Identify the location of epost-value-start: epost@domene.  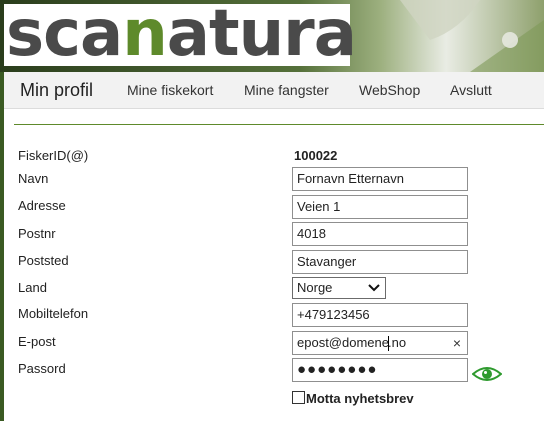
(343, 342).